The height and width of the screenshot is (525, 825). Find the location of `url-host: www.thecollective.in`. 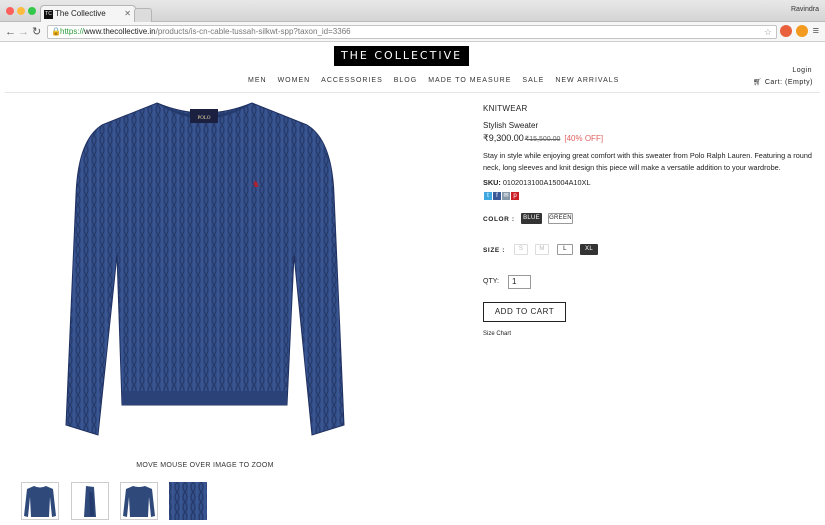

url-host: www.thecollective.in is located at coordinates (120, 31).